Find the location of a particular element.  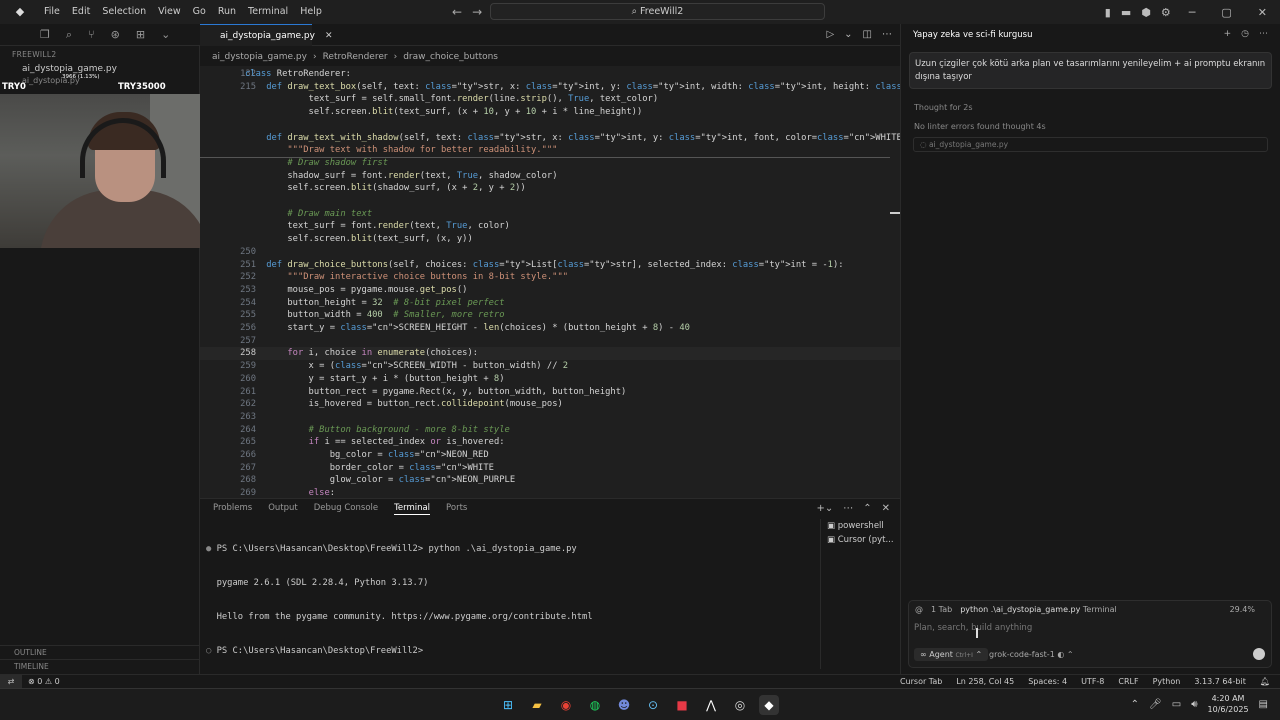

code-line: 132 class RetroRenderer: is located at coordinates (550, 74).